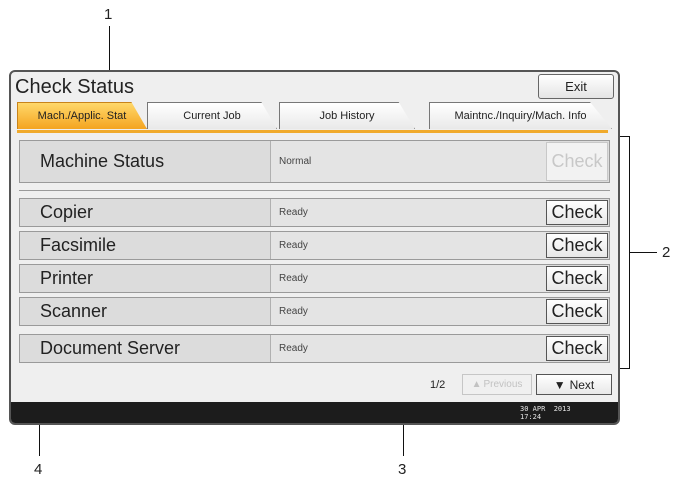 The height and width of the screenshot is (480, 674). Describe the element at coordinates (347, 115) in the screenshot. I see `tab-job-history: Job History` at that location.